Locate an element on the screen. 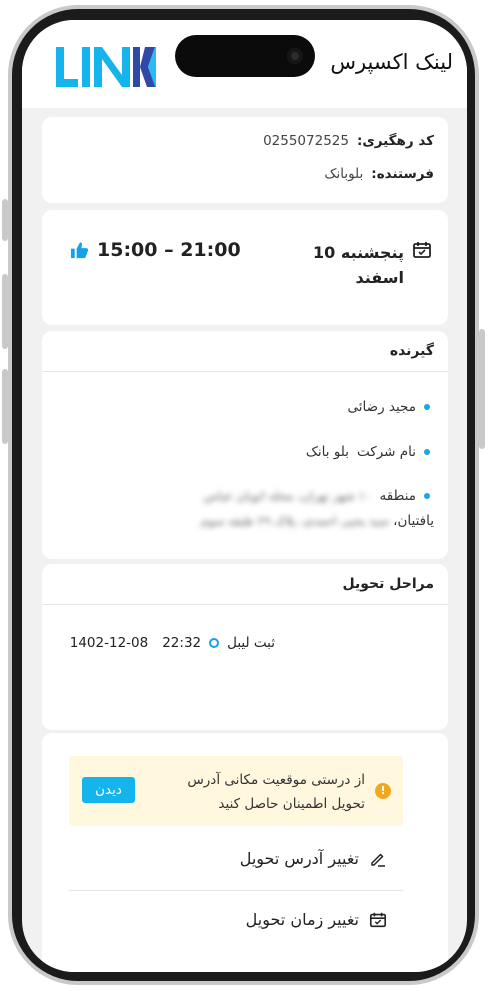  receiver-address-line3: سید یحیی احمدی، پلاک ۲۹ طبقه سوم is located at coordinates (295, 521).